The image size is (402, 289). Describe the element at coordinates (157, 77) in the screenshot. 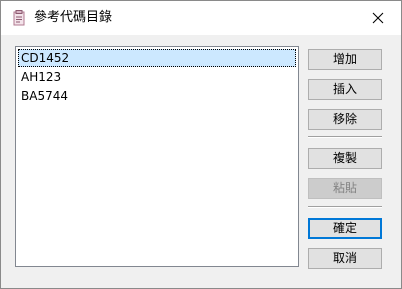

I see `list-item: AH123` at that location.